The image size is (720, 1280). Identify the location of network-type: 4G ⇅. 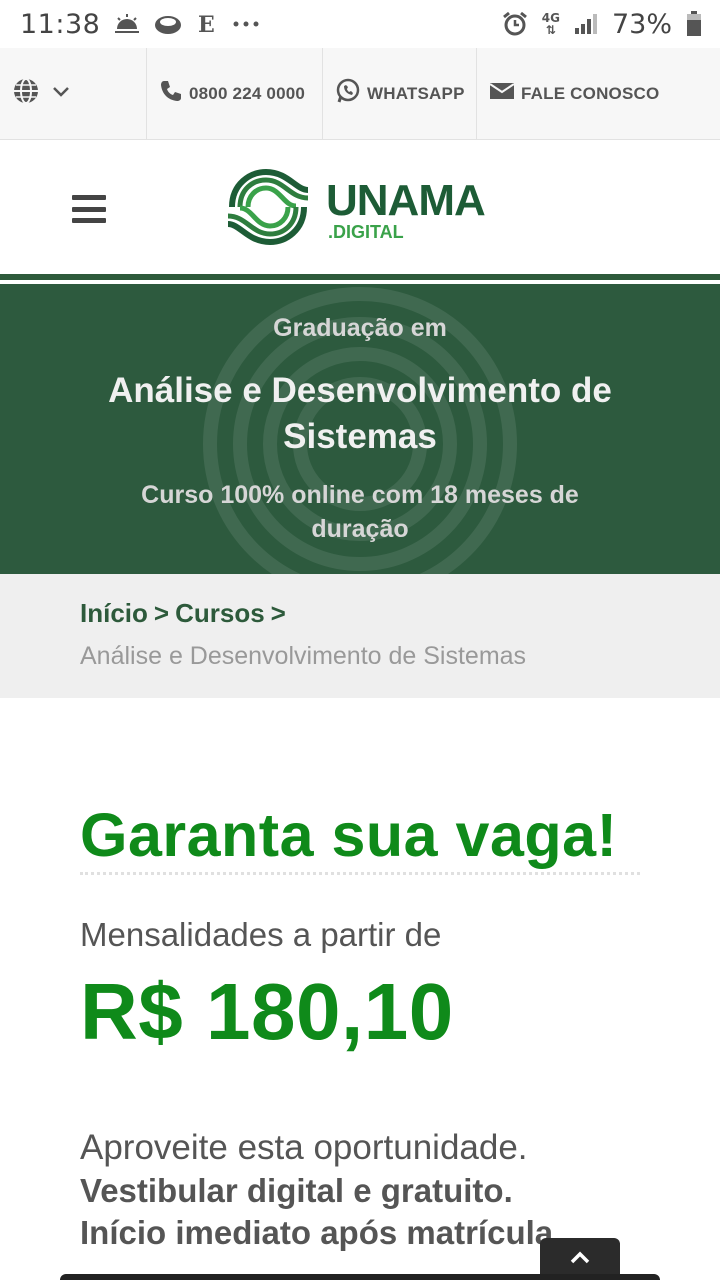
(551, 24).